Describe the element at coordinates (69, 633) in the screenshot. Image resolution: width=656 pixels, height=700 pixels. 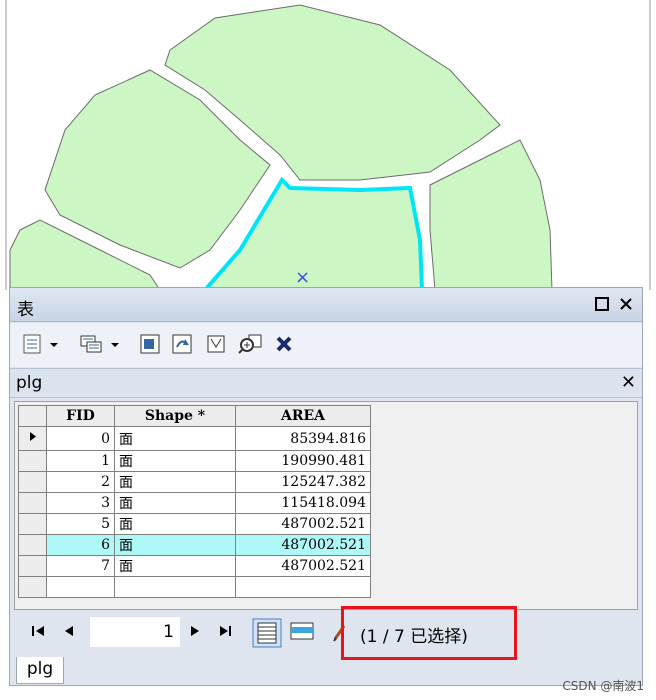
I see `previous-record-icon` at that location.